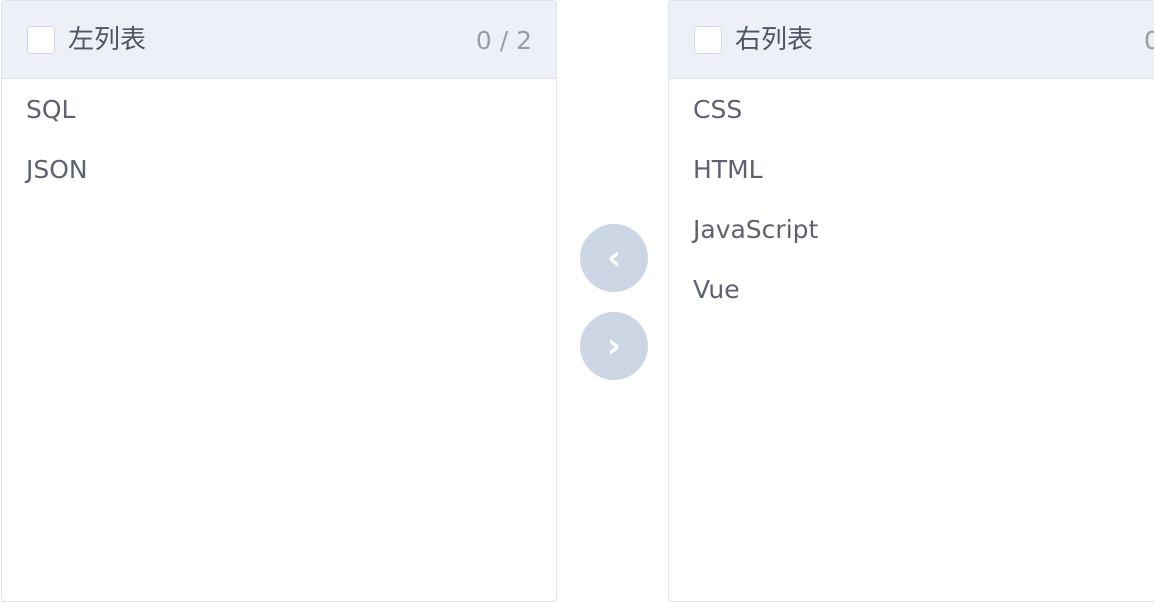 This screenshot has width=1154, height=604. I want to click on left-select-all-checkbox, so click(41, 40).